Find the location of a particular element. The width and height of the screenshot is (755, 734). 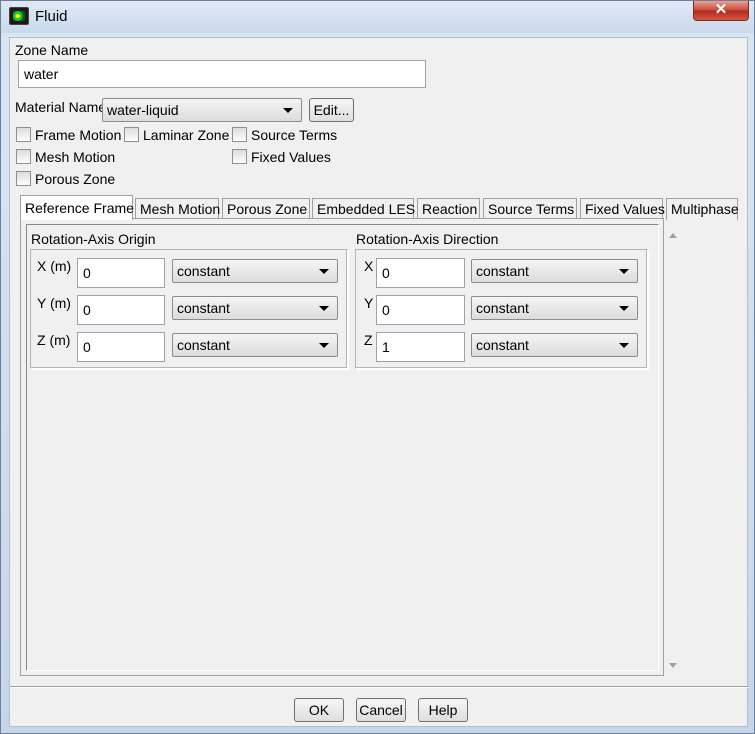

rotation-origin-group: X (m) constant Y (m) constant Z (m) is located at coordinates (189, 309).